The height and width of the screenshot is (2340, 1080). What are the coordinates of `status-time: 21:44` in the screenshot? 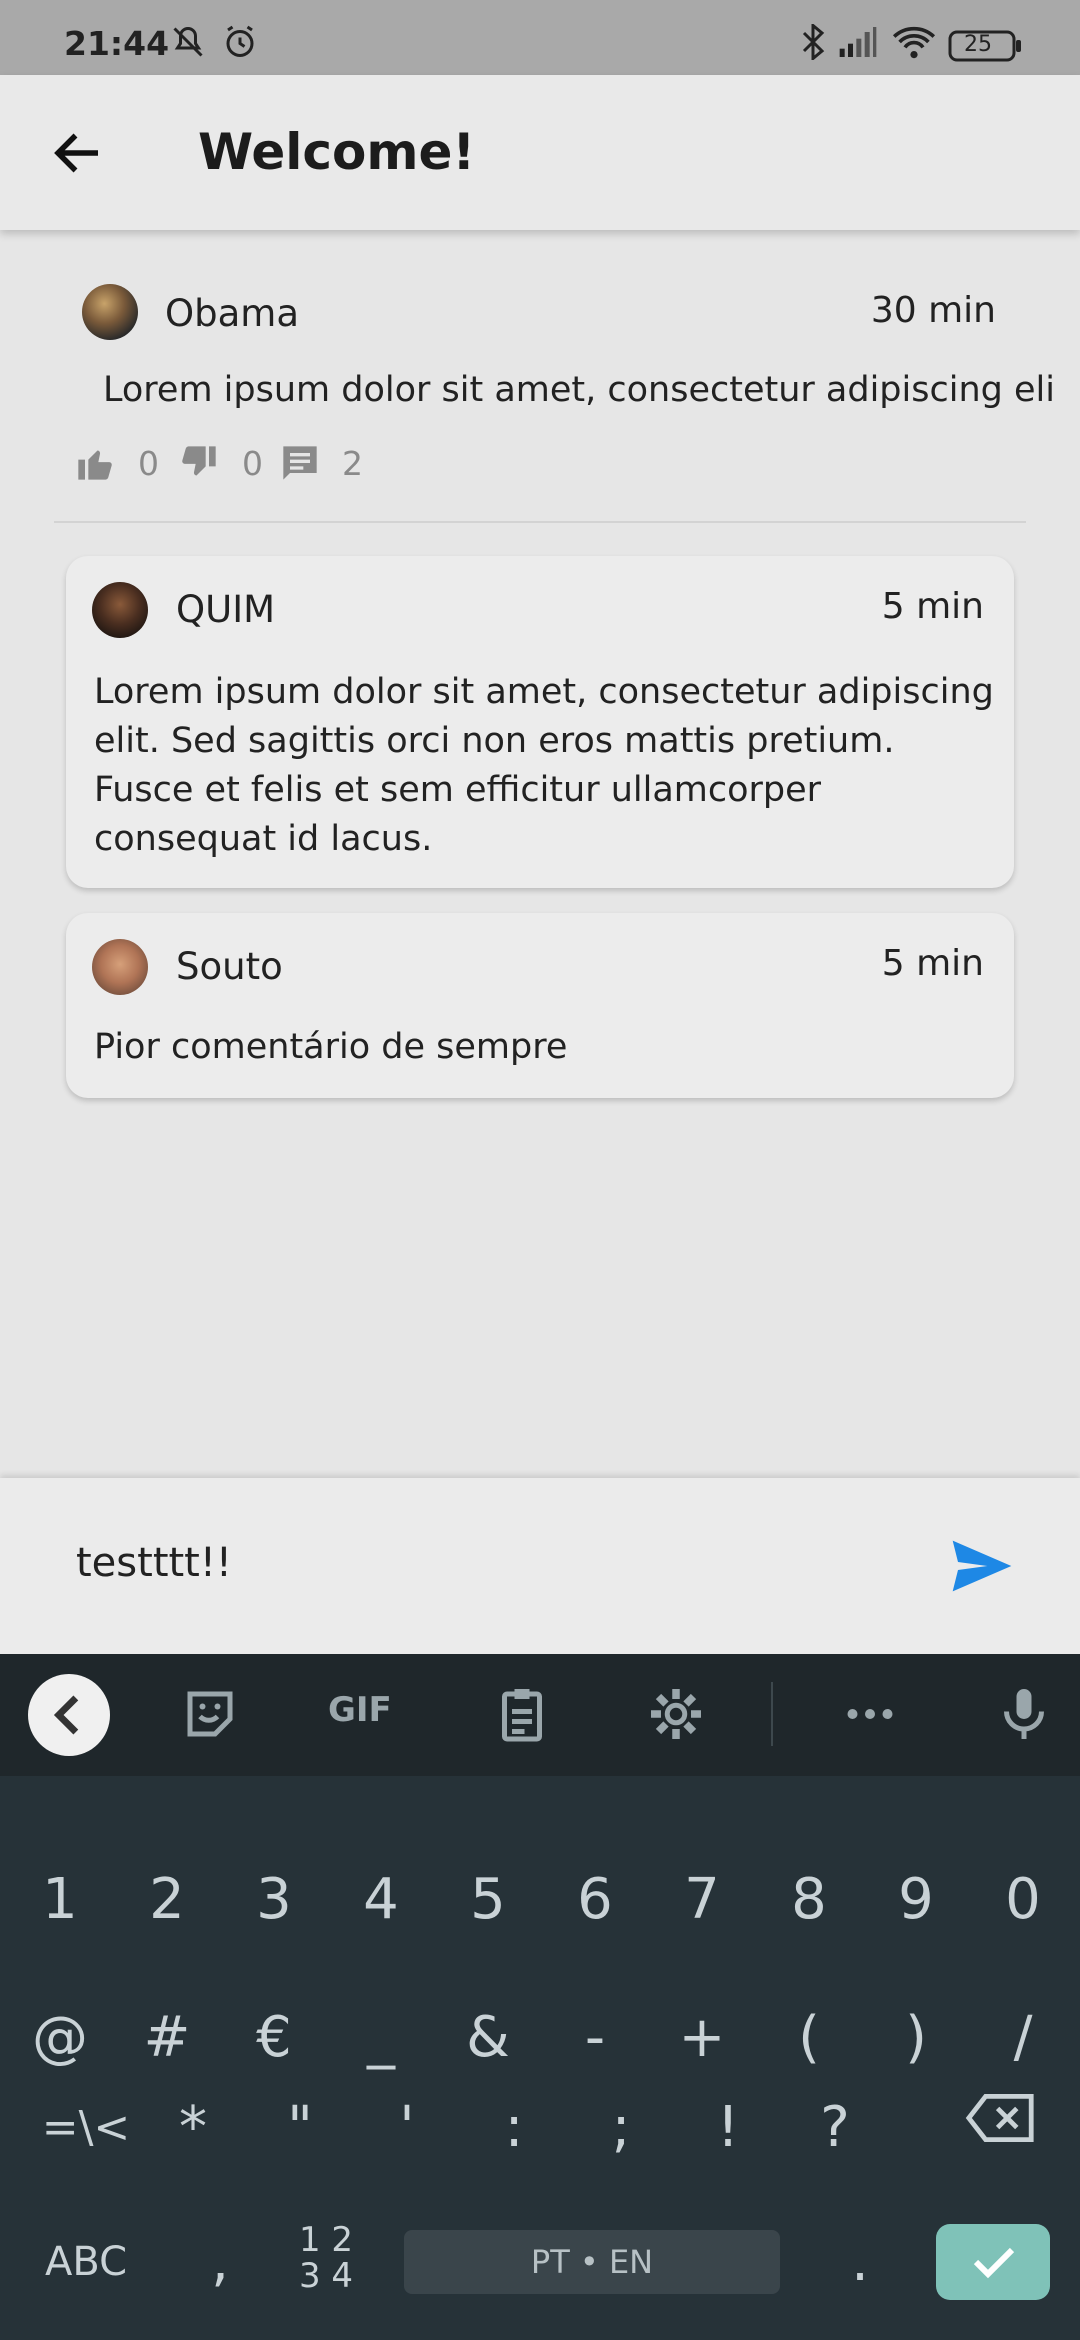 It's located at (117, 43).